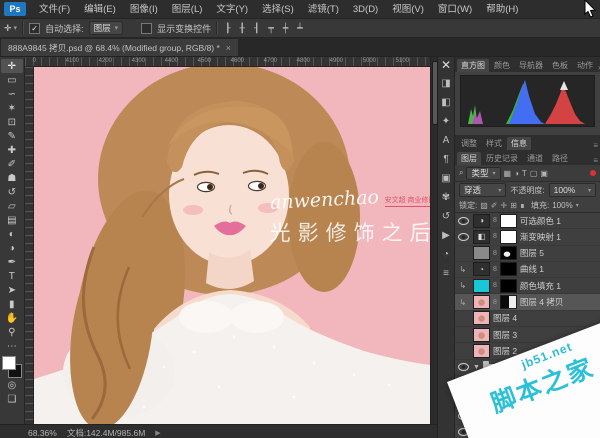 The width and height of the screenshot is (600, 438). Describe the element at coordinates (541, 302) in the screenshot. I see `layer-name: 图层 4 拷贝` at that location.